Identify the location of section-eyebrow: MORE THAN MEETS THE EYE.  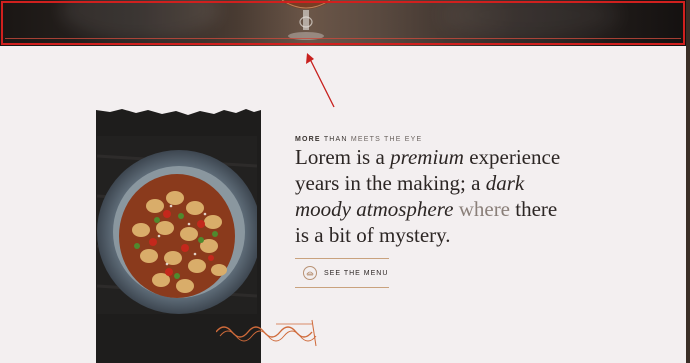
(358, 139).